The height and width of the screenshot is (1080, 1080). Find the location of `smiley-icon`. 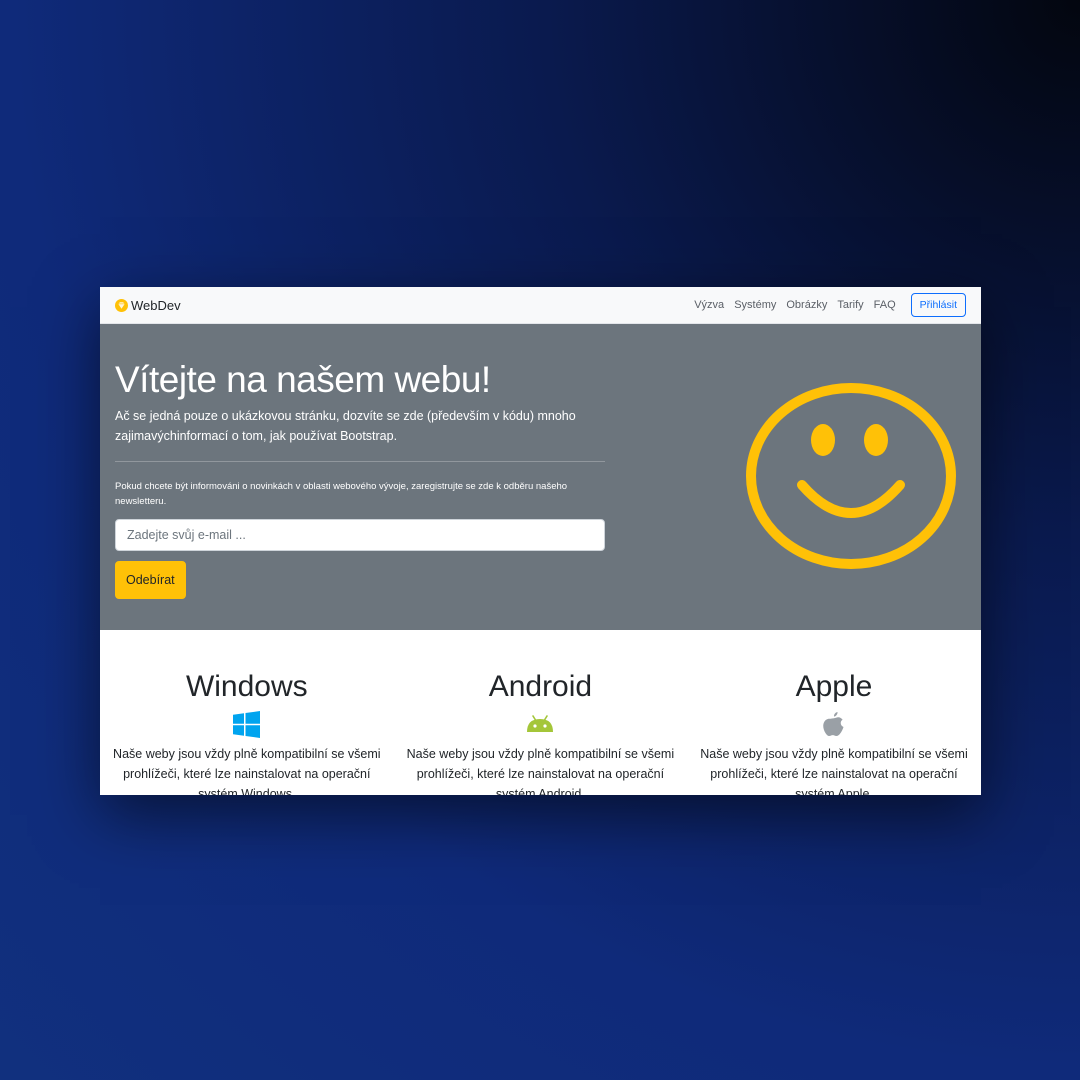

smiley-icon is located at coordinates (851, 476).